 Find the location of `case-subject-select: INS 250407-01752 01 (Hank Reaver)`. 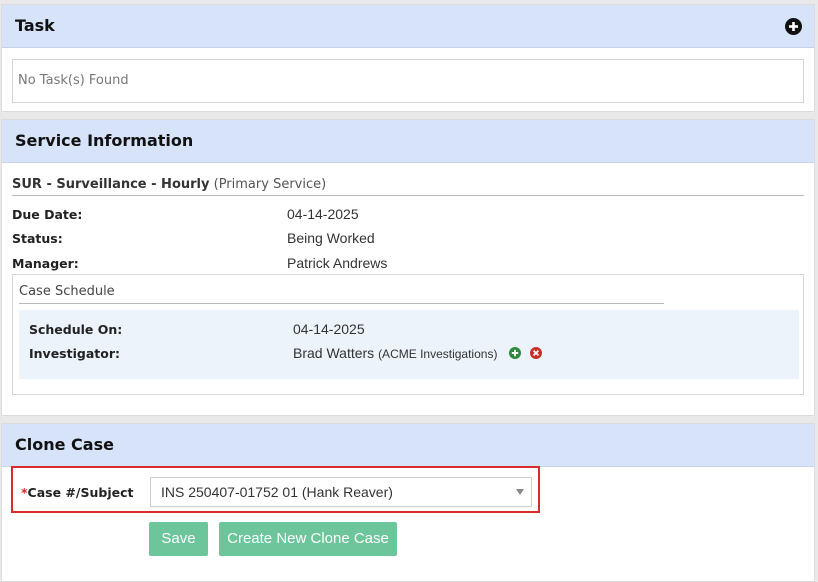

case-subject-select: INS 250407-01752 01 (Hank Reaver) is located at coordinates (341, 492).